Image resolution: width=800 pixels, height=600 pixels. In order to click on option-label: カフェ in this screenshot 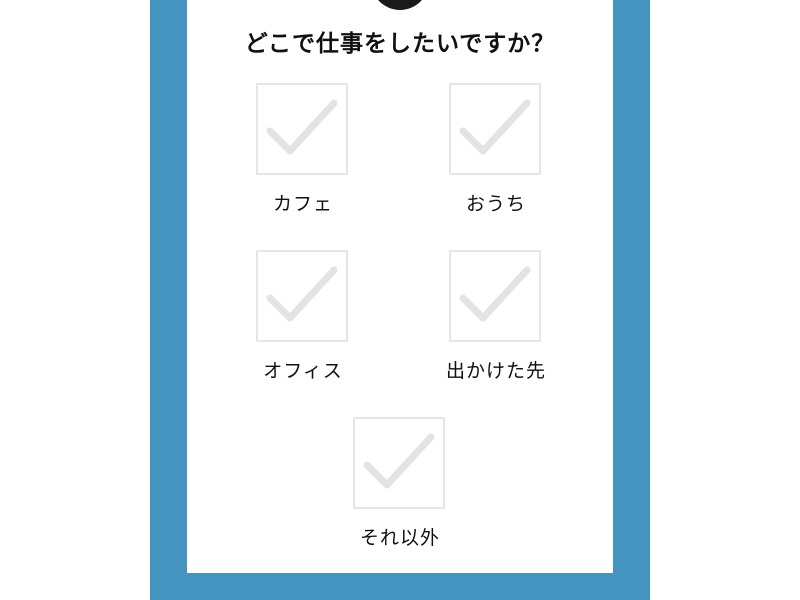, I will do `click(302, 204)`.